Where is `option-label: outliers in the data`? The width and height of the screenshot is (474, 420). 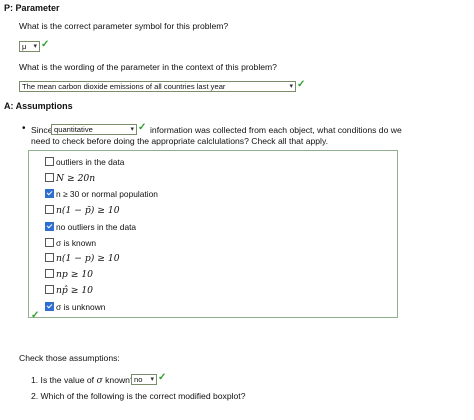
option-label: outliers in the data is located at coordinates (90, 162).